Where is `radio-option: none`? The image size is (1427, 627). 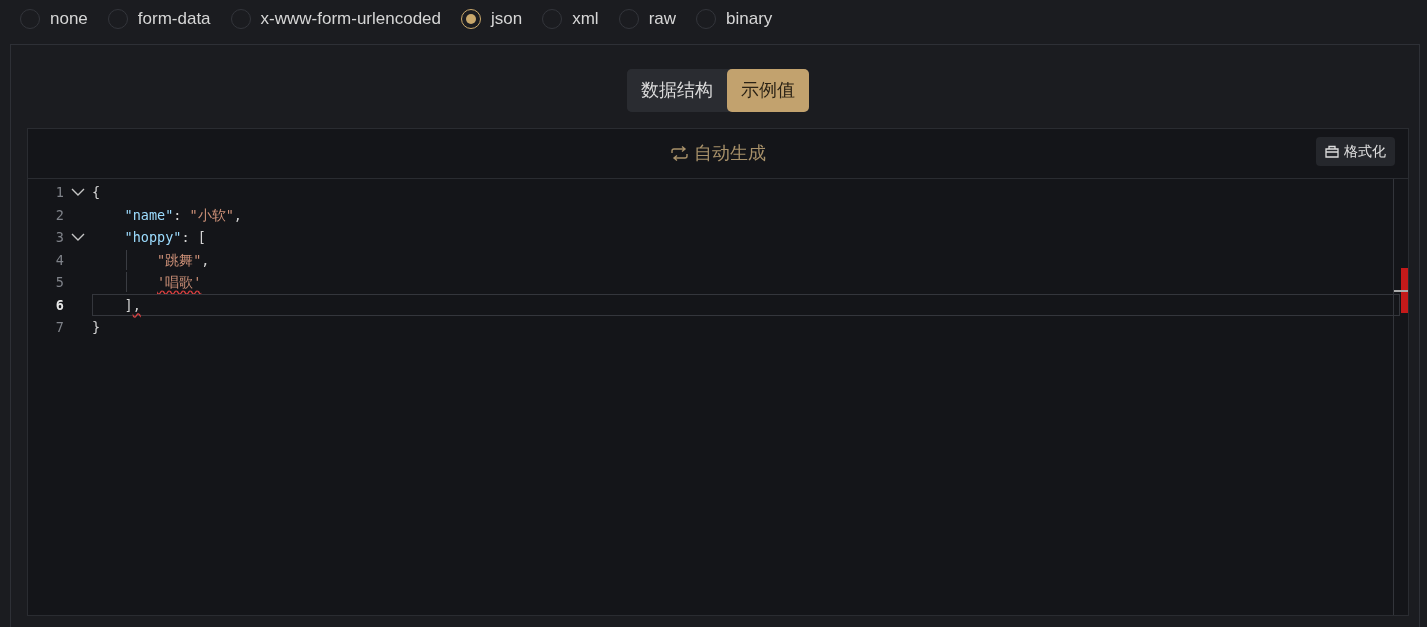
radio-option: none is located at coordinates (54, 19).